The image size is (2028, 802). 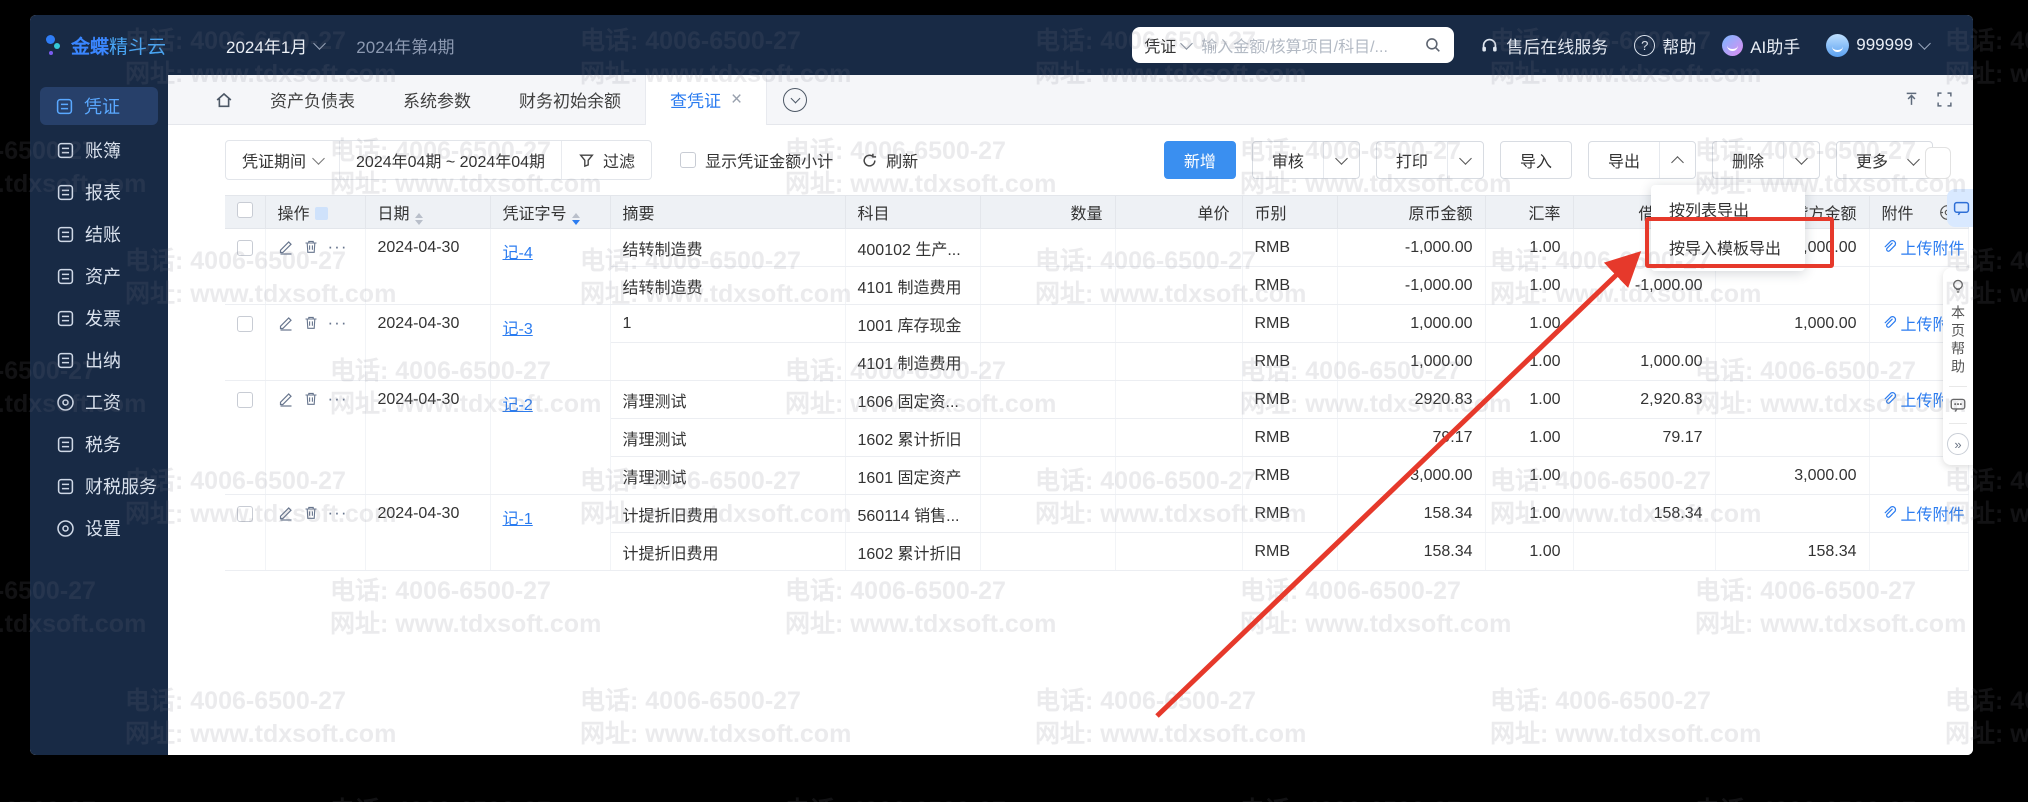 What do you see at coordinates (913, 361) in the screenshot?
I see `account-cell: 4101 制造费用` at bounding box center [913, 361].